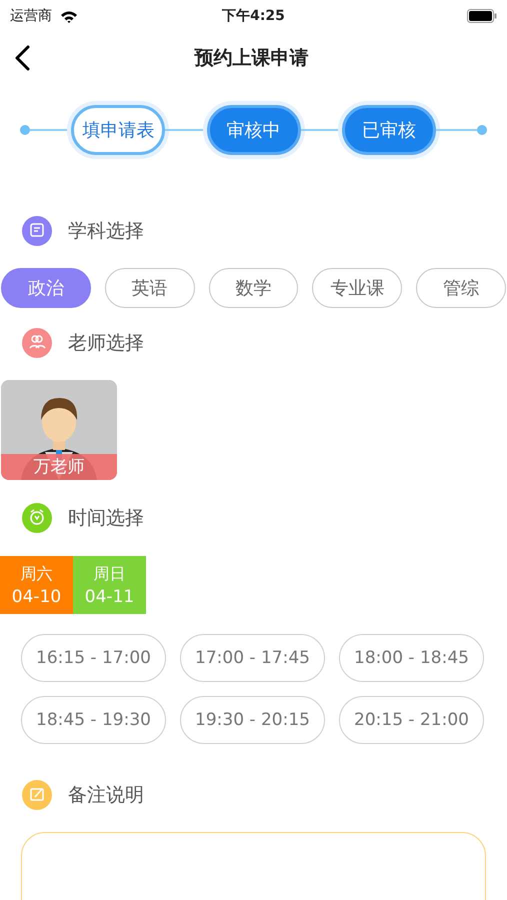  Describe the element at coordinates (253, 288) in the screenshot. I see `subject-chip: 数学` at that location.